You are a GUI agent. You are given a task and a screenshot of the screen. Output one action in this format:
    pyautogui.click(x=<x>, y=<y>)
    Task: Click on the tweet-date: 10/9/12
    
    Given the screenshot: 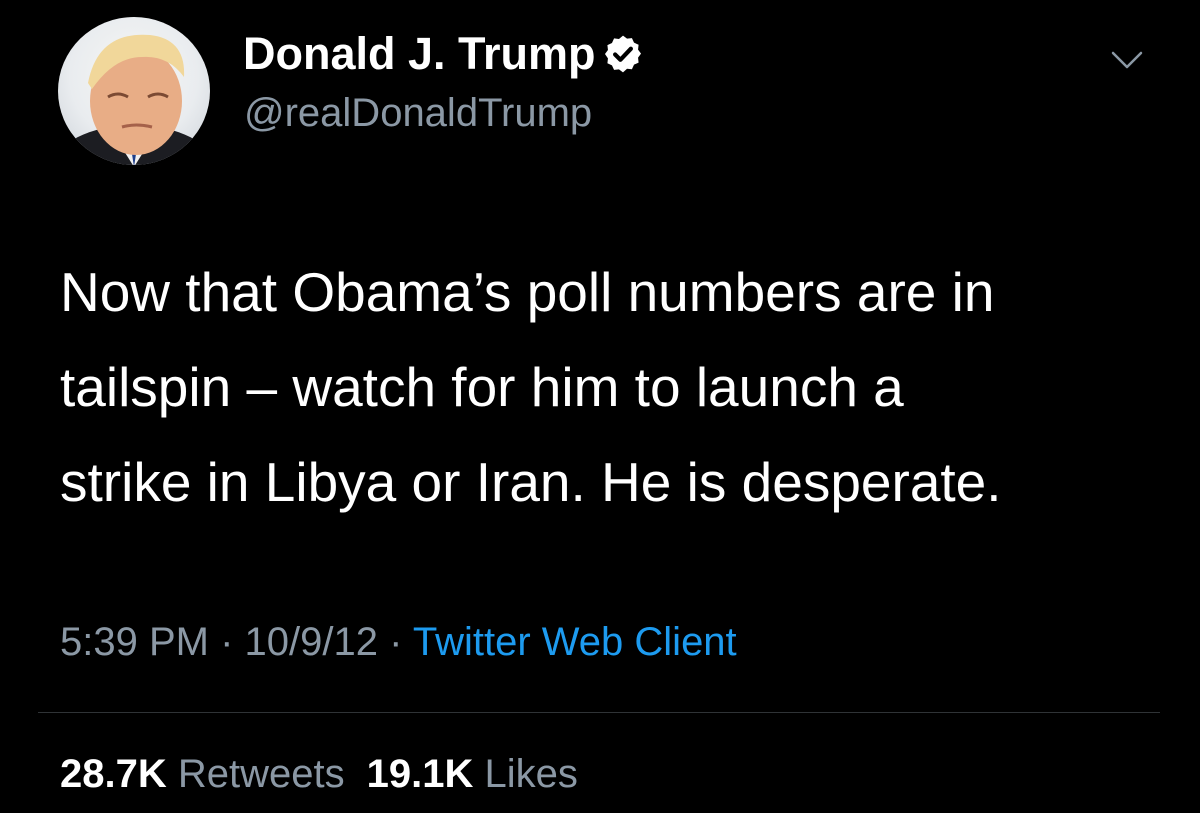 What is the action you would take?
    pyautogui.click(x=311, y=642)
    